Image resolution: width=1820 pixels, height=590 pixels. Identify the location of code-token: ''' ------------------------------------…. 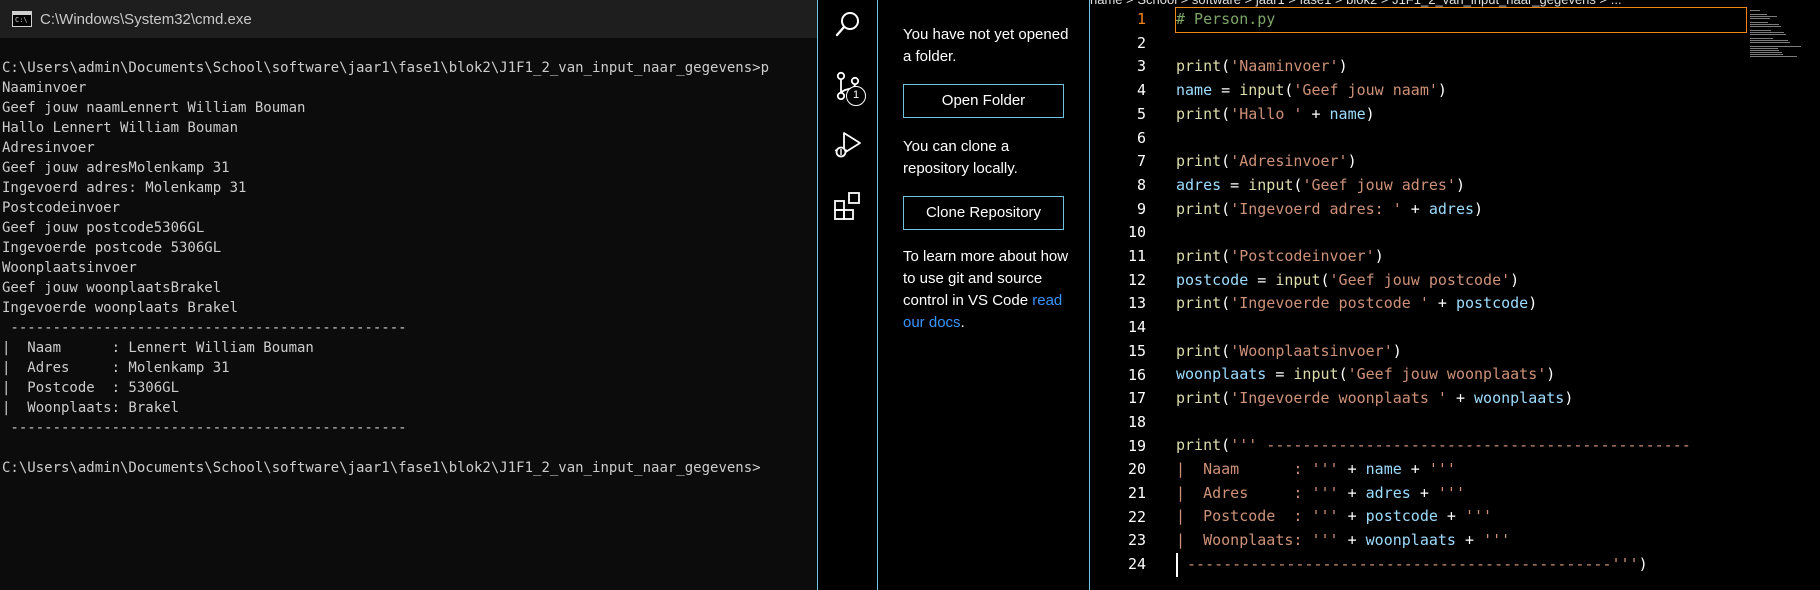
(1460, 445).